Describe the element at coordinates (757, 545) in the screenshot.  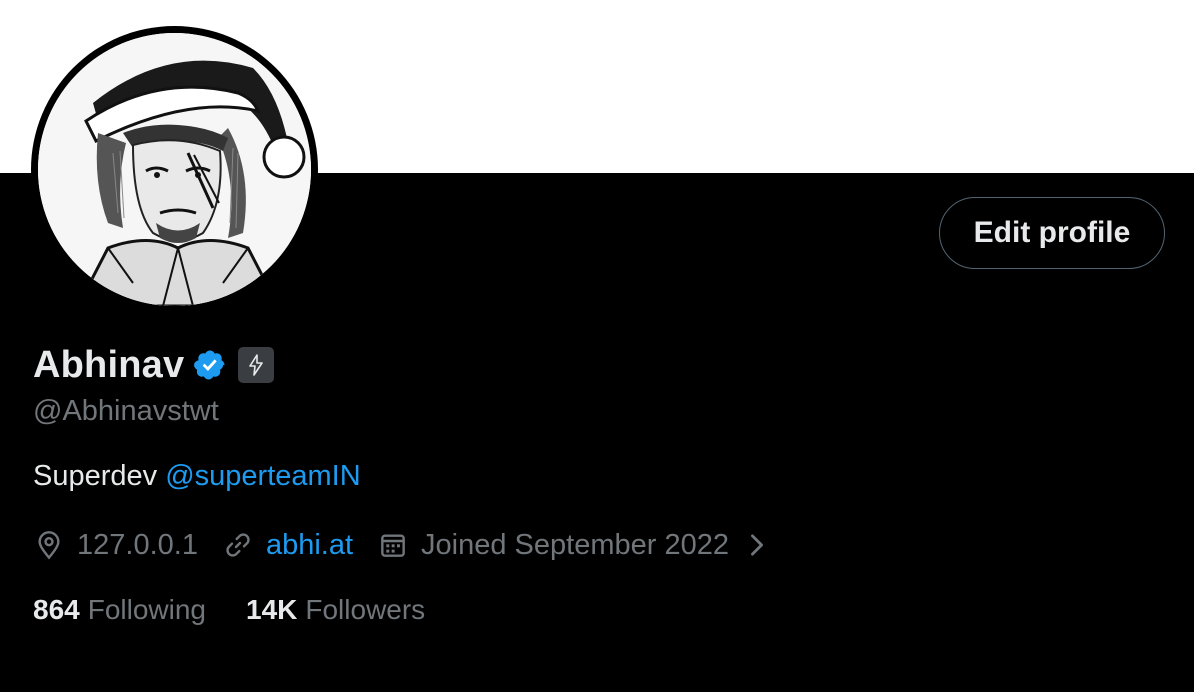
I see `chevron-right-icon` at that location.